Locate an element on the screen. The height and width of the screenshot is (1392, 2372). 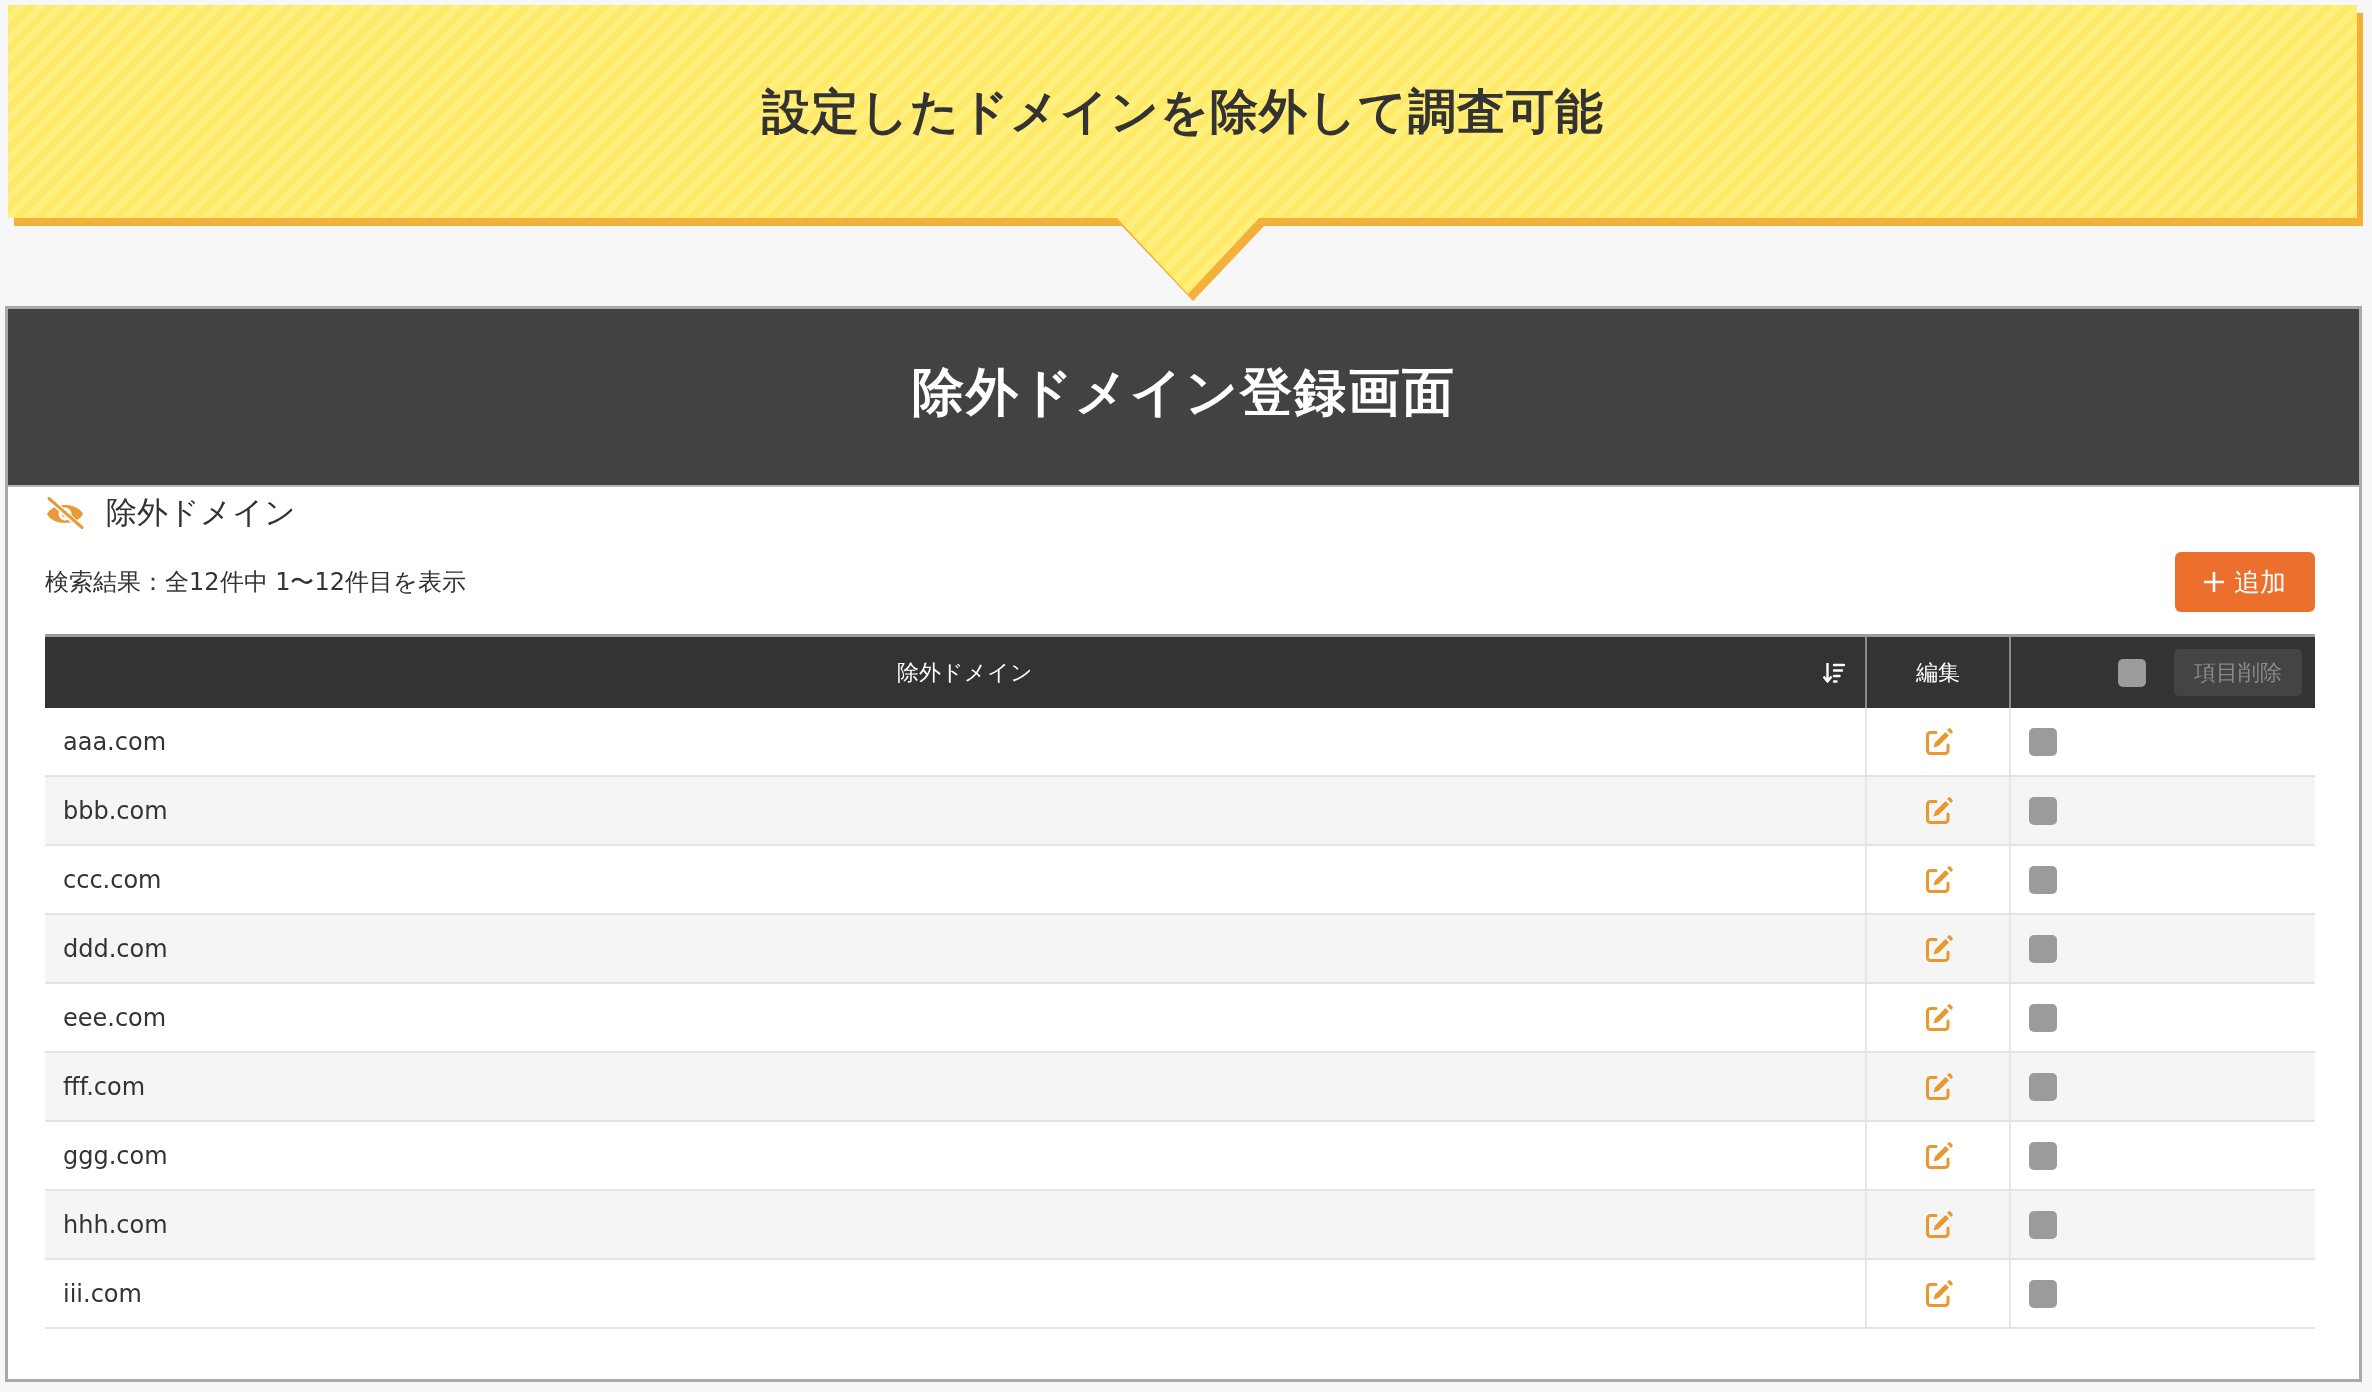
table-cell: ggg.com is located at coordinates (955, 1155).